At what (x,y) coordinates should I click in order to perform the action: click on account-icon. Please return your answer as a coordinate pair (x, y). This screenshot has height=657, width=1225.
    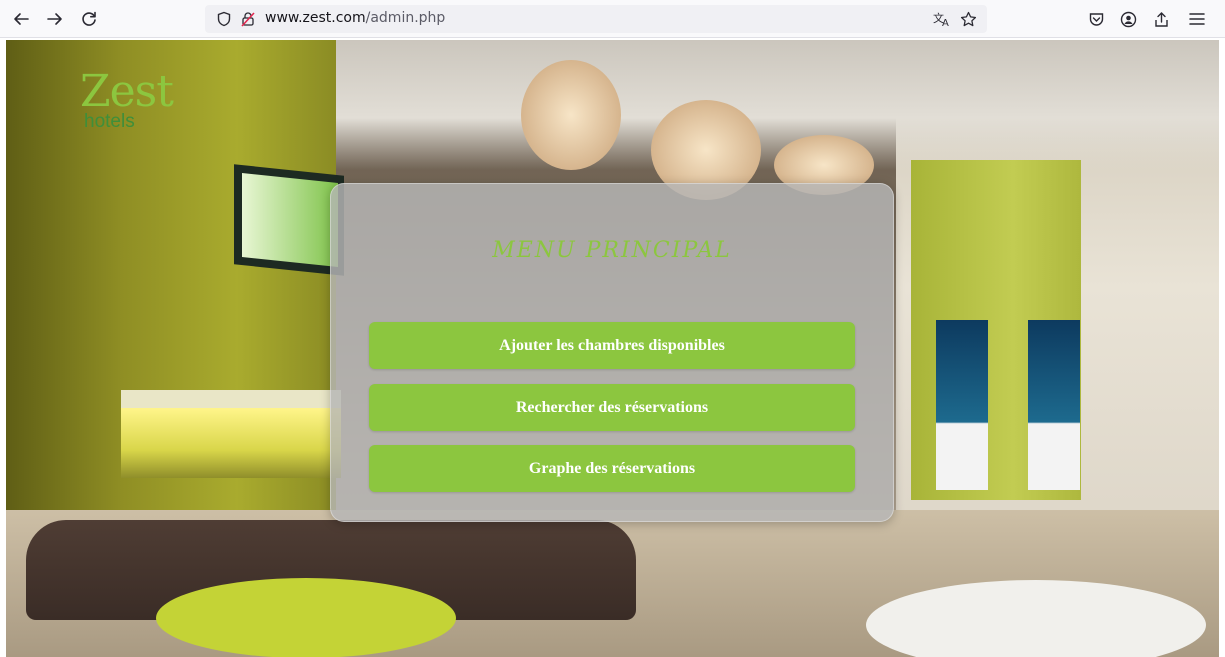
    Looking at the image, I should click on (1128, 19).